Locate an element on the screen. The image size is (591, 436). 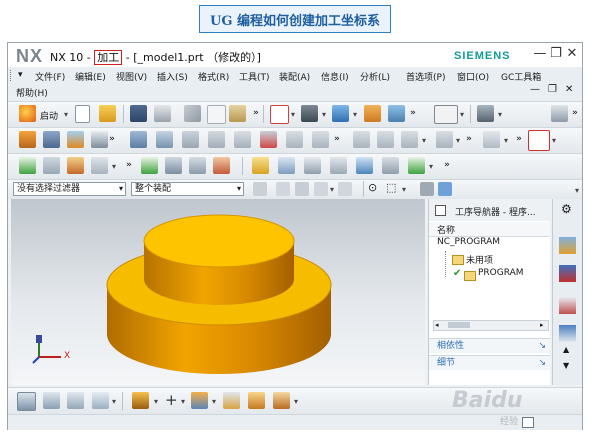
perspective-icon is located at coordinates (396, 113).